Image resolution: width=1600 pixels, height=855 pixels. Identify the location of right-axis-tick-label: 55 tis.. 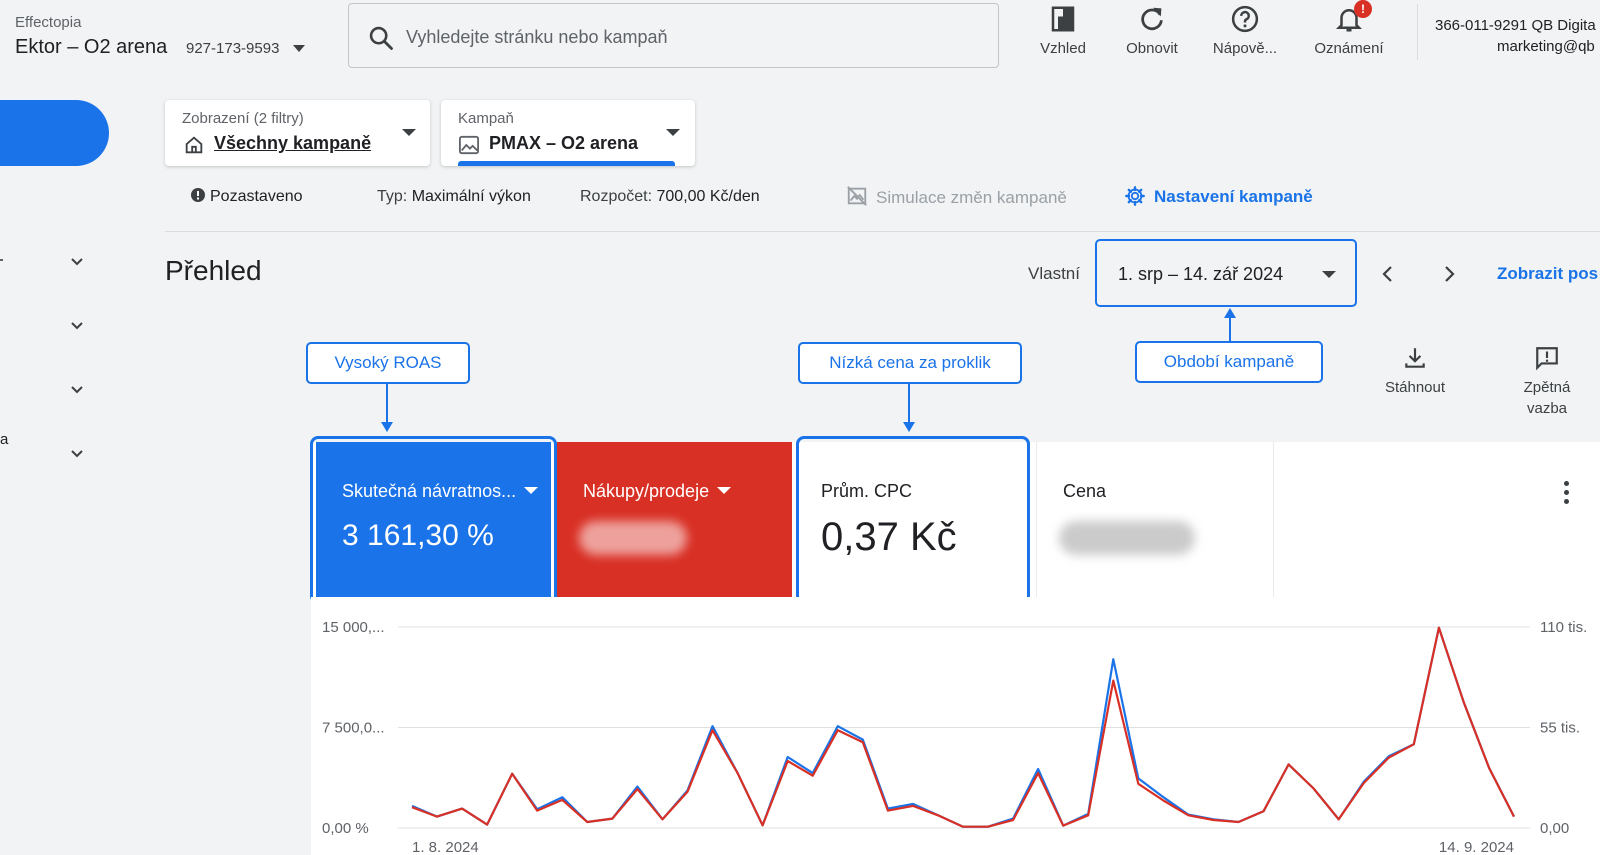
(1560, 728).